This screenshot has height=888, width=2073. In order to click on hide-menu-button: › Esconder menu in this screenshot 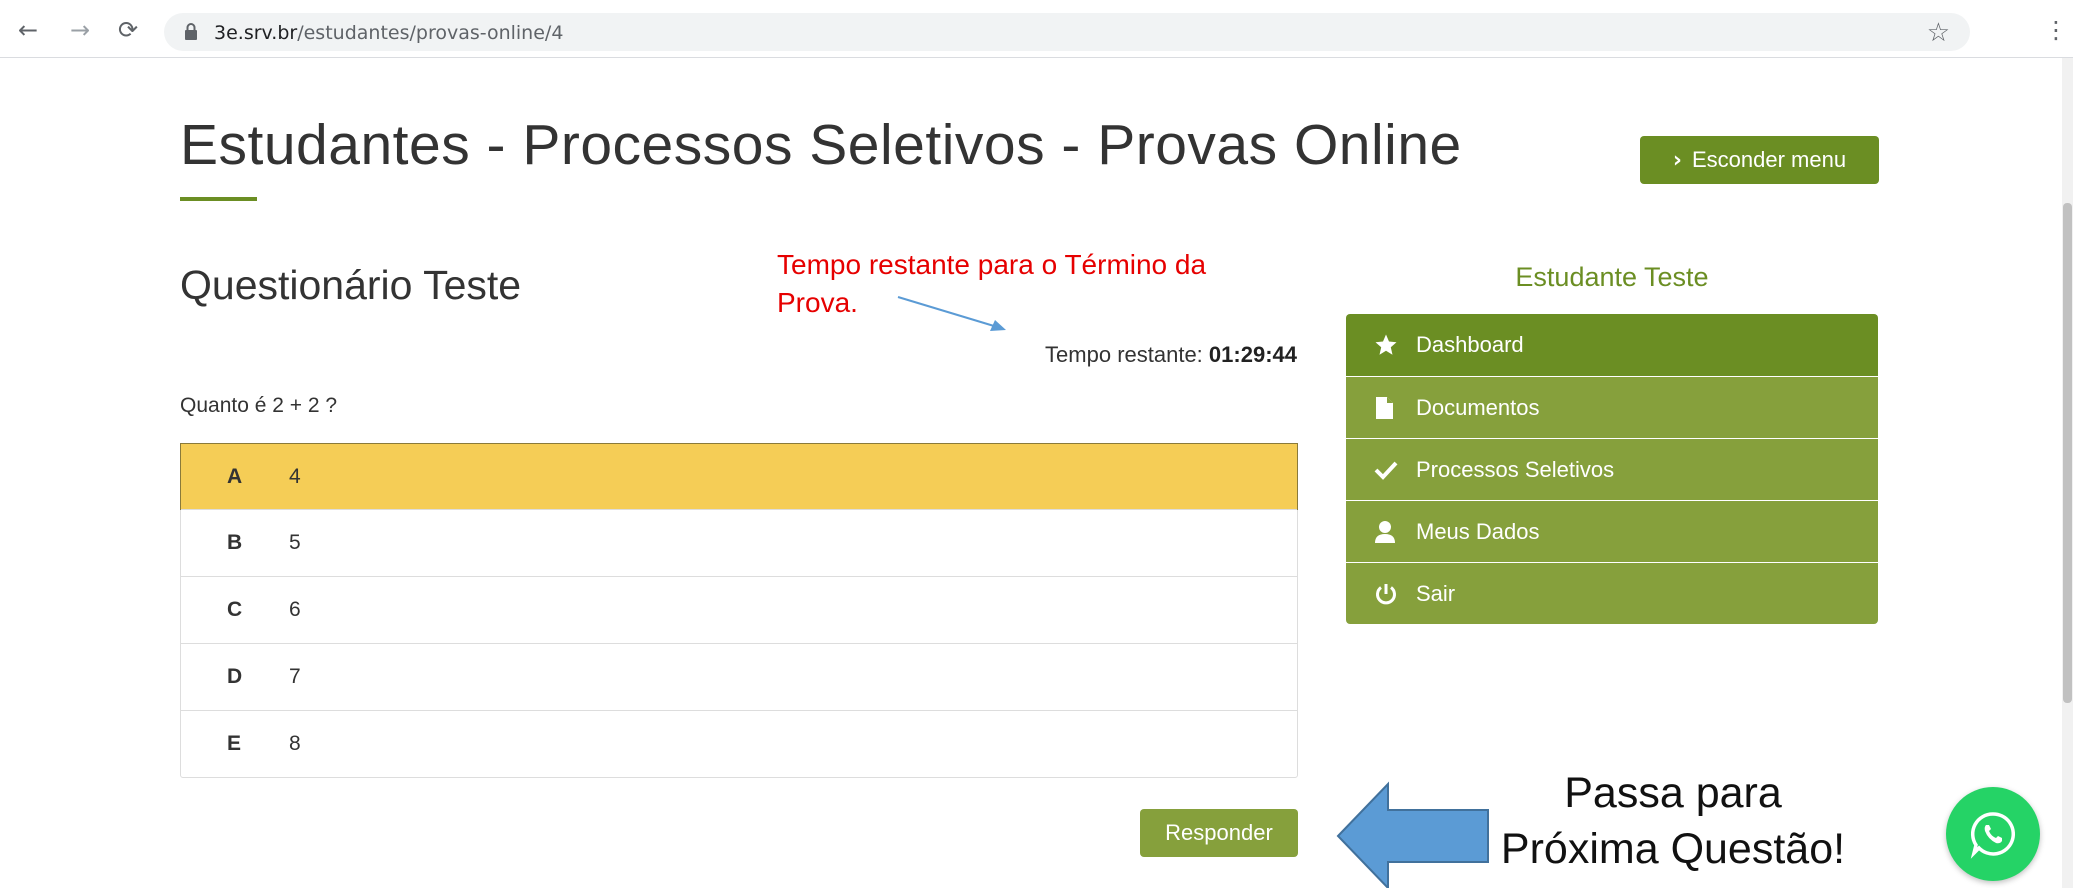, I will do `click(1759, 160)`.